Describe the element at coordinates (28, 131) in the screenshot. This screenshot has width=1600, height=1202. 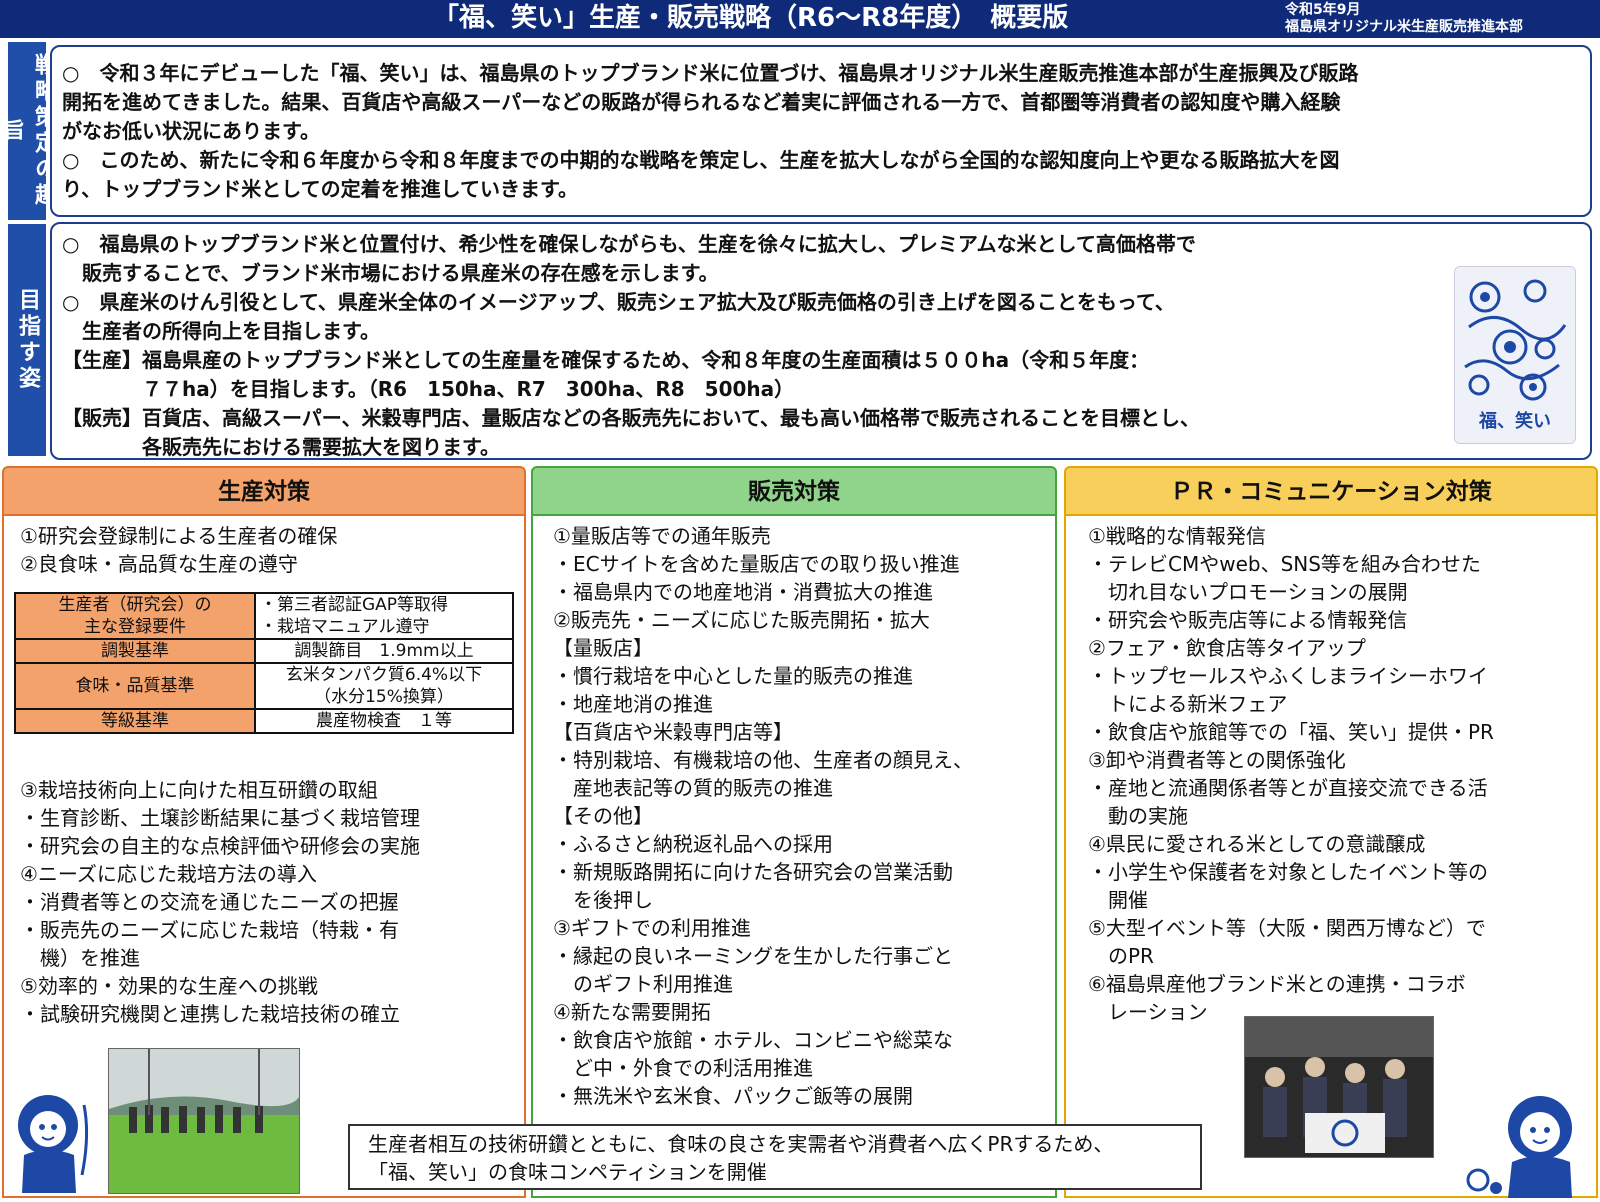
I see `purpose-label: 戦略策定の趣旨` at that location.